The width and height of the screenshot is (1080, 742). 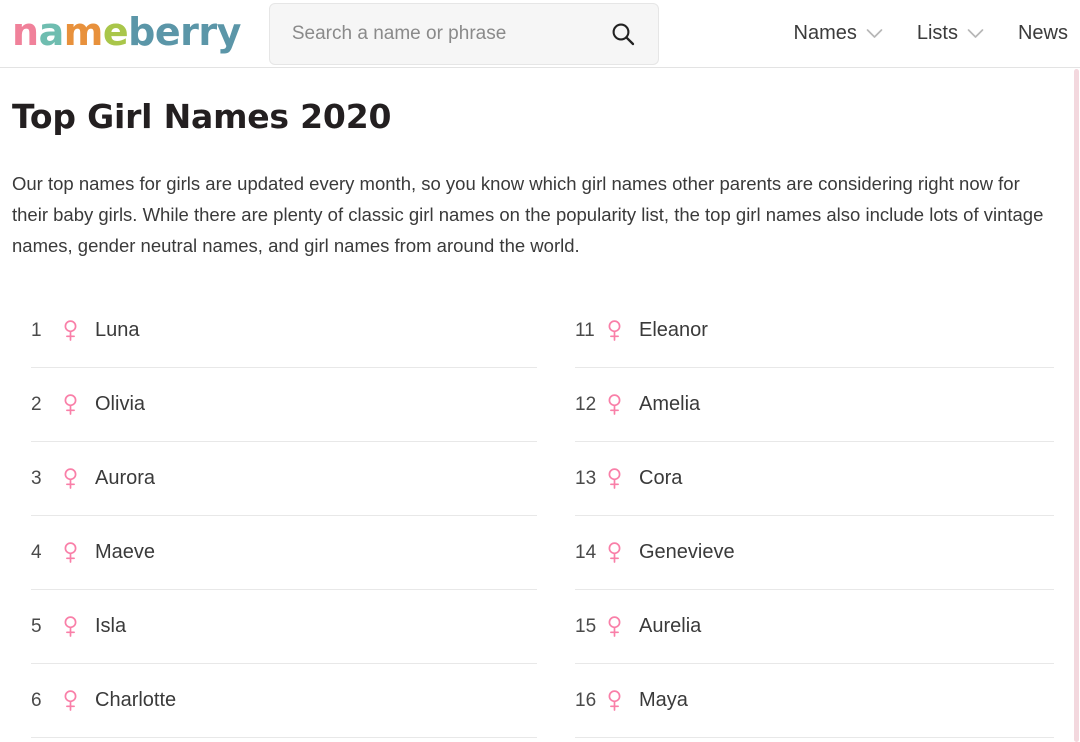 I want to click on logo-letter-8: y, so click(x=229, y=31).